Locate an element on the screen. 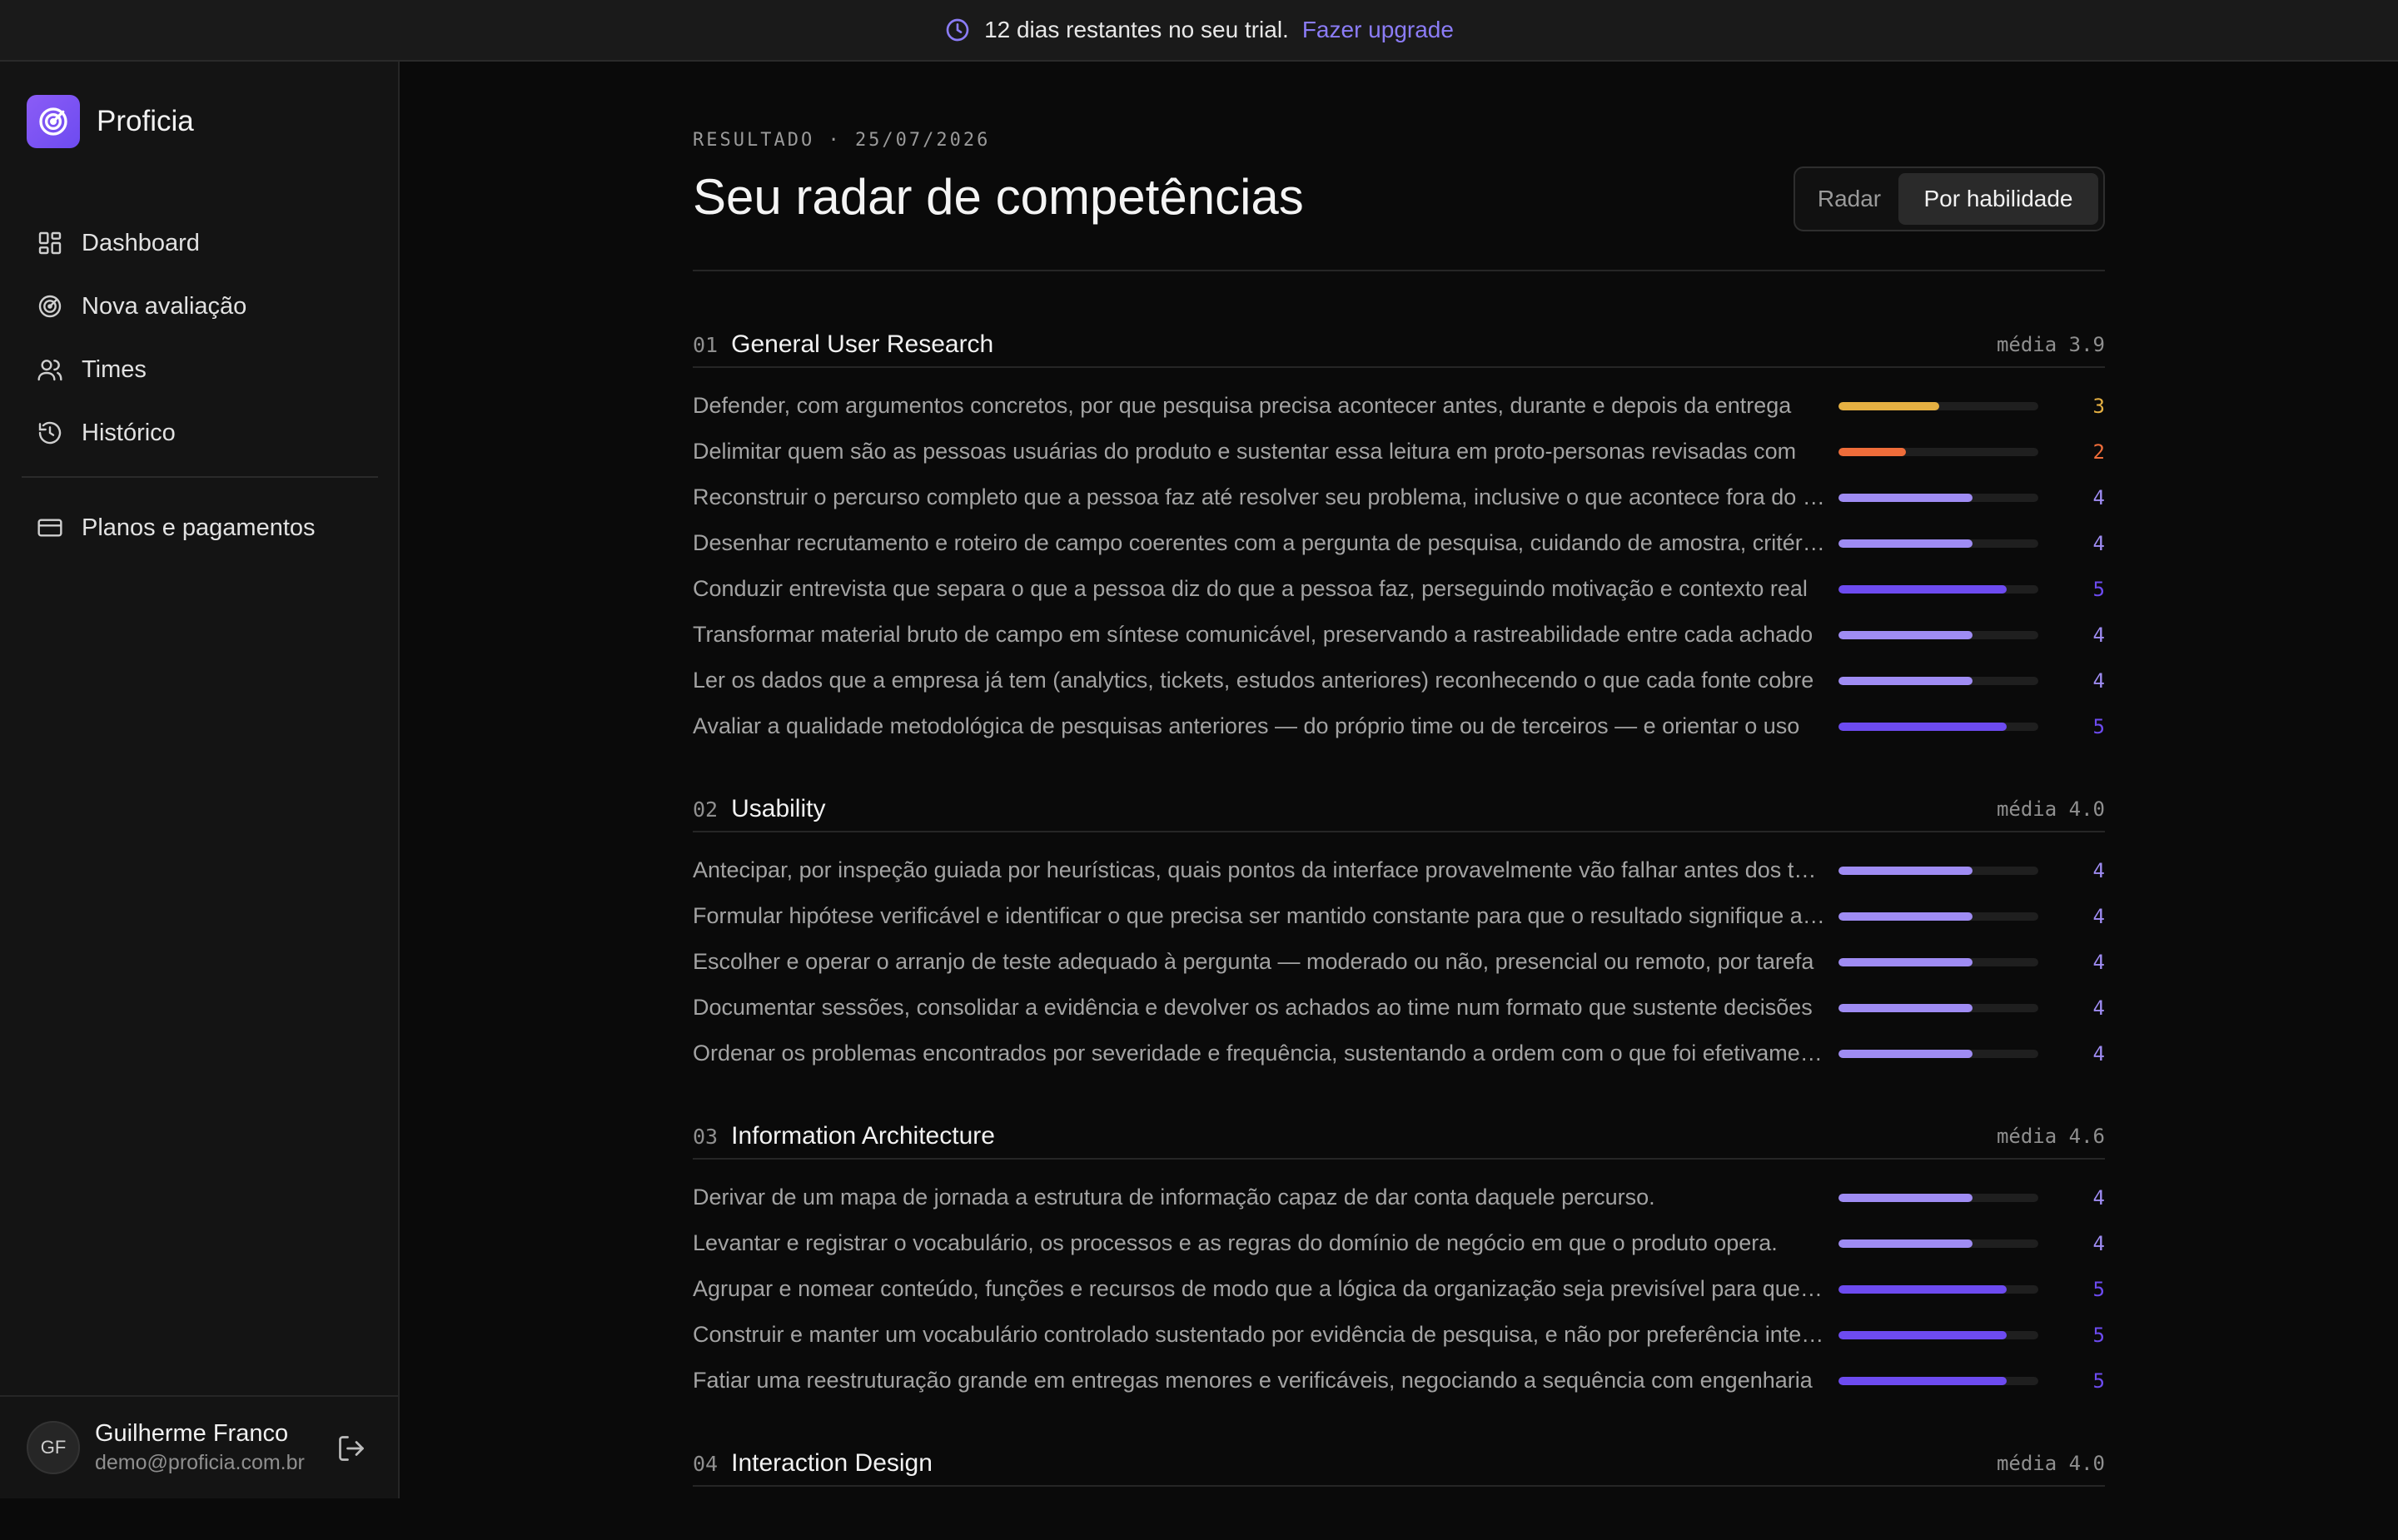 The width and height of the screenshot is (2398, 1540). credit-card-icon is located at coordinates (49, 528).